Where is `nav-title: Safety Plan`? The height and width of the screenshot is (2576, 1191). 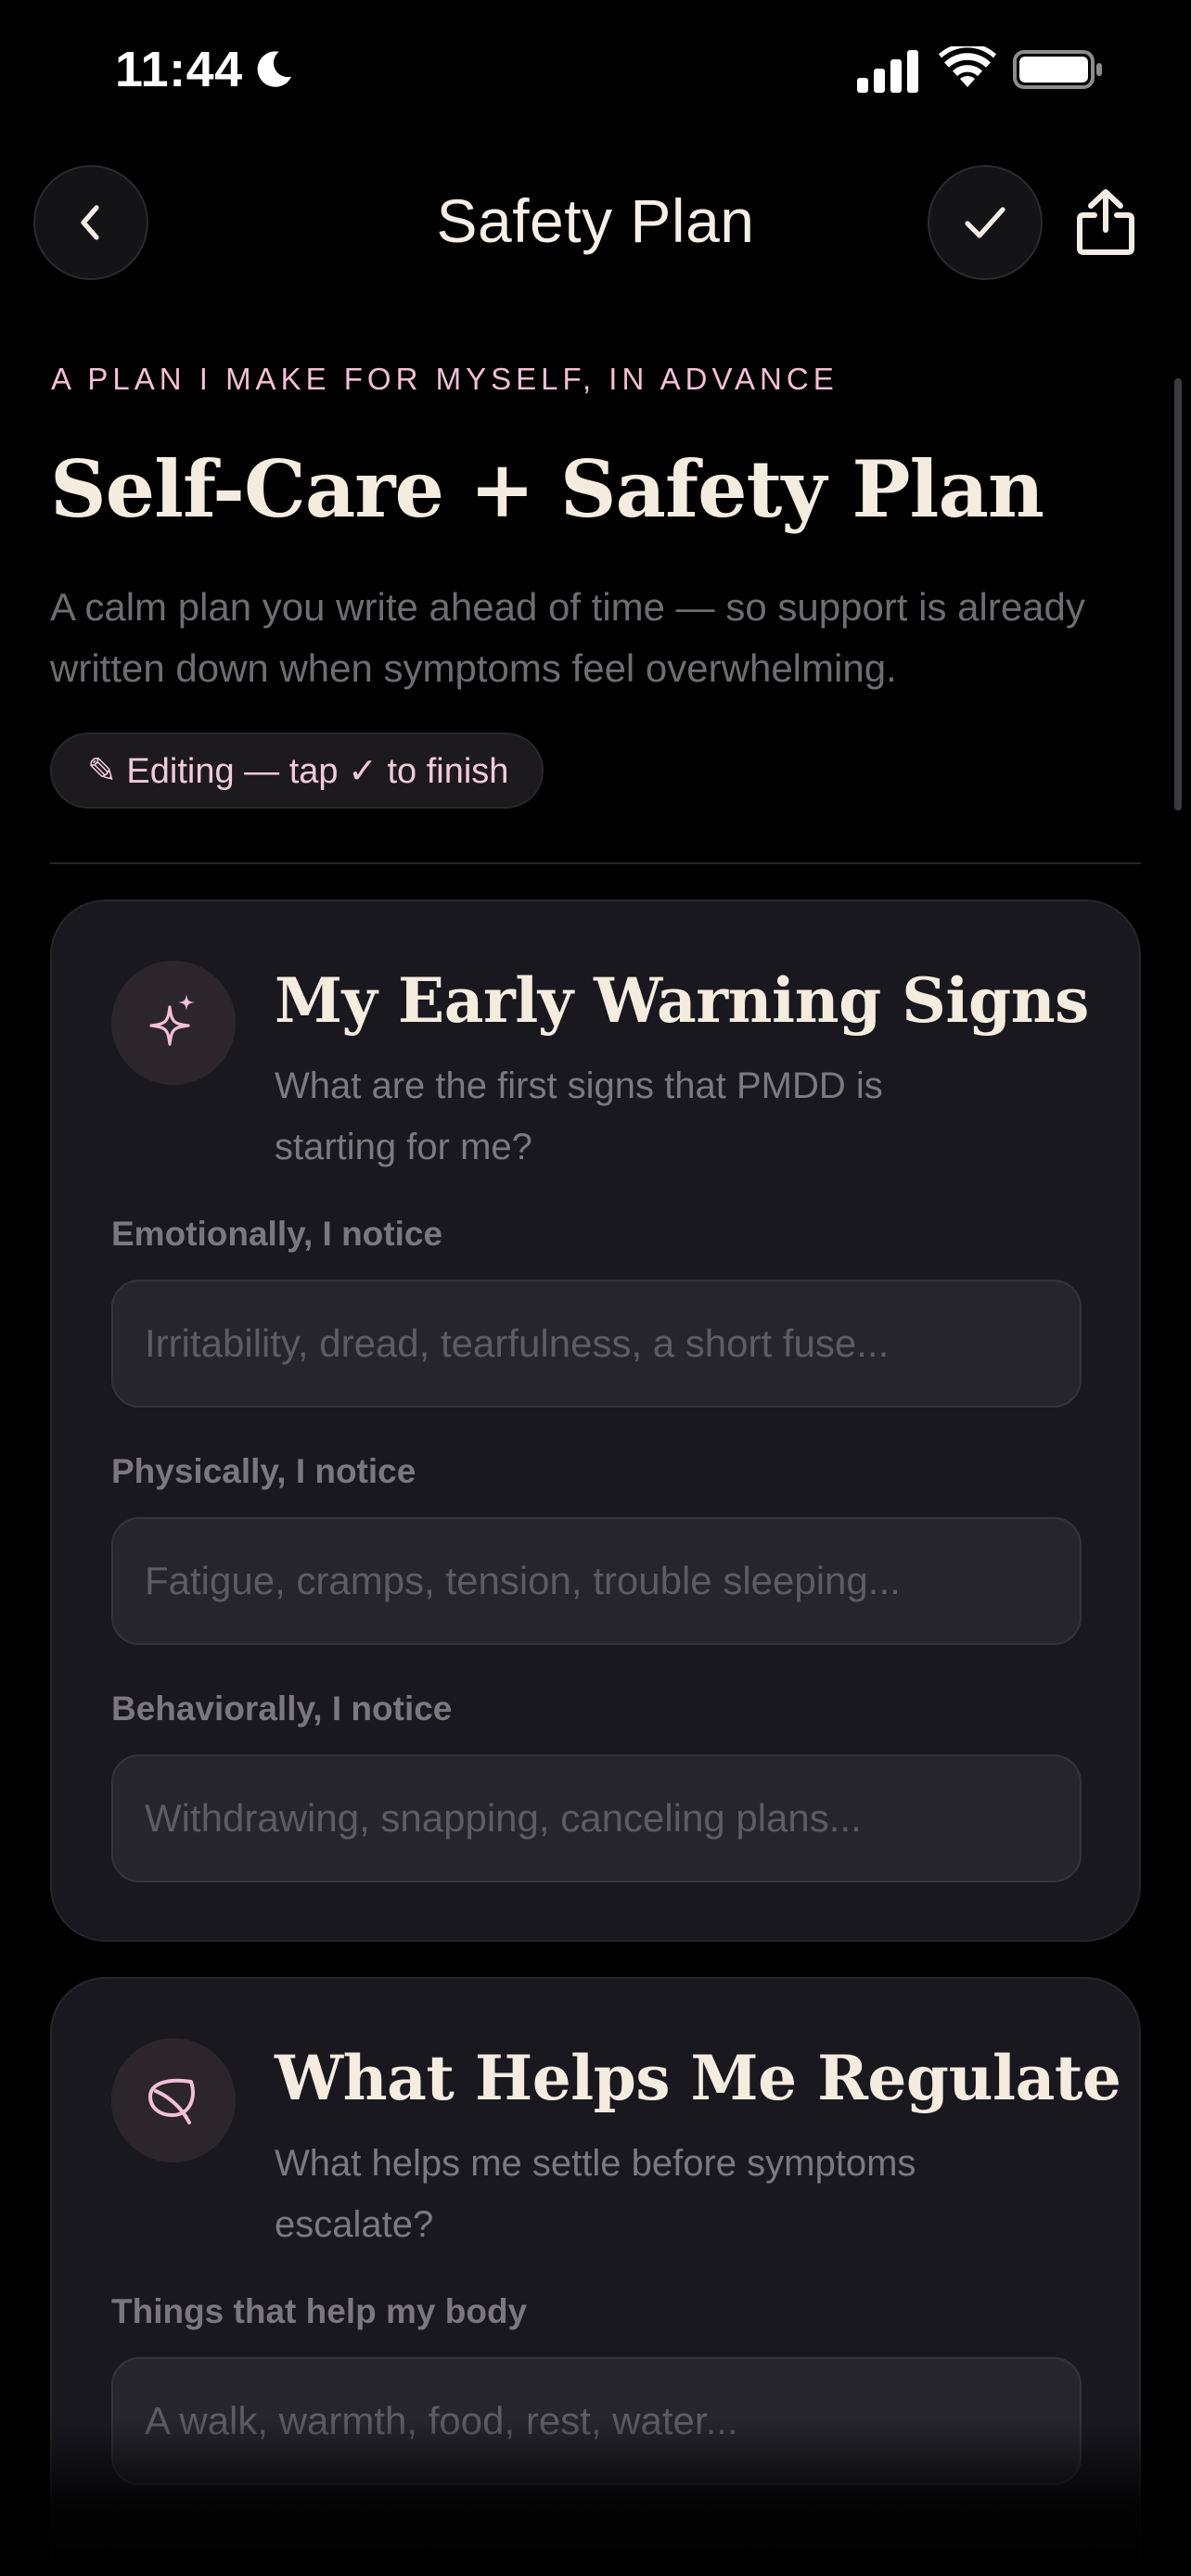 nav-title: Safety Plan is located at coordinates (595, 221).